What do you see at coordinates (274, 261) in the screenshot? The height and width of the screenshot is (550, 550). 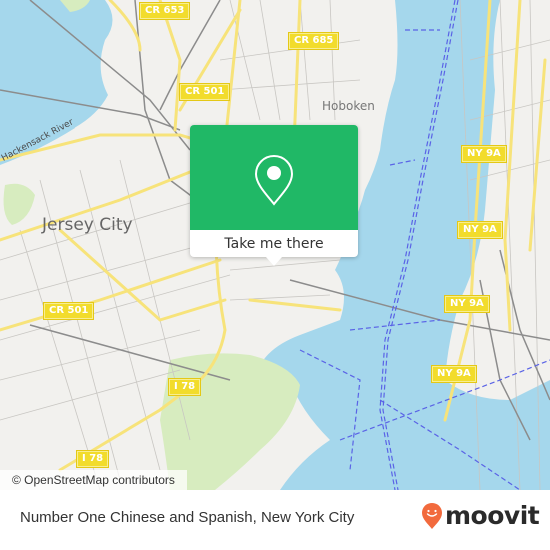 I see `popup-pointer` at bounding box center [274, 261].